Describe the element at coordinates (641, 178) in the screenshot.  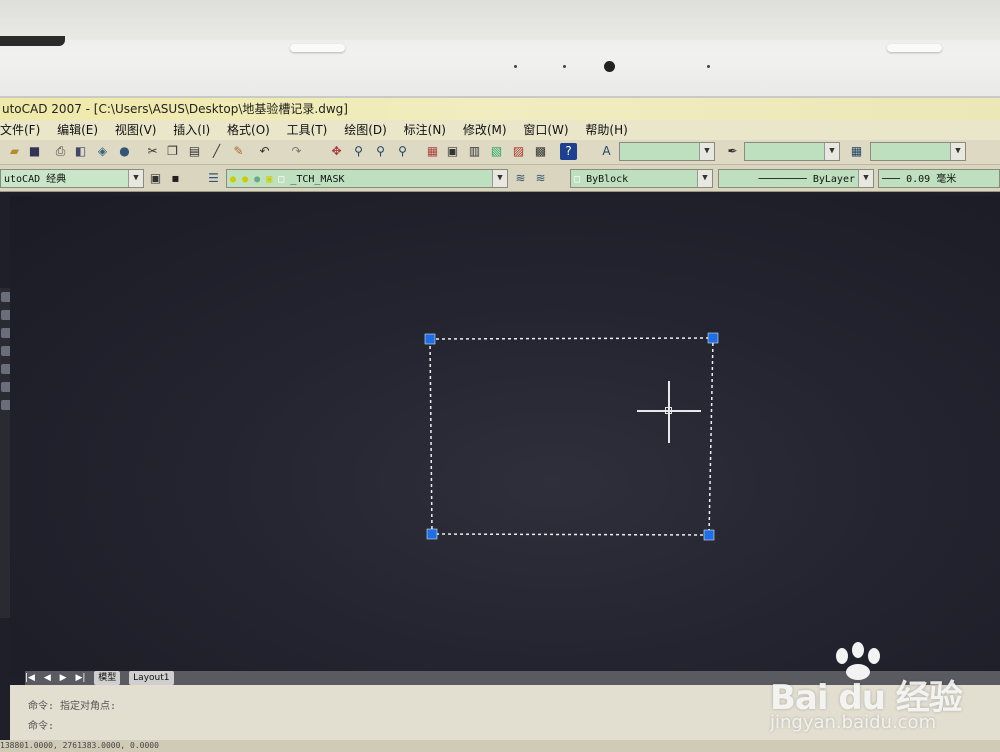
I see `color-select: □ ByBlock ▼` at that location.